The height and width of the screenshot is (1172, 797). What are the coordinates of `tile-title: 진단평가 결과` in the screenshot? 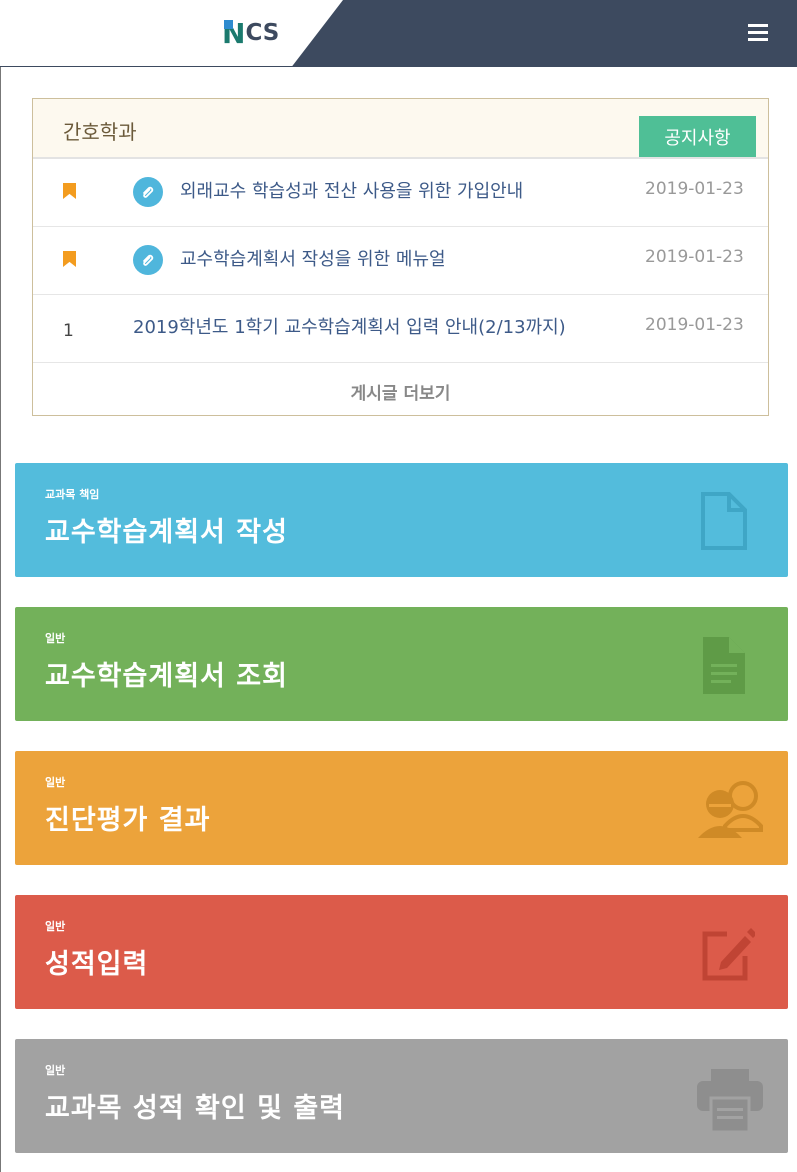 It's located at (128, 820).